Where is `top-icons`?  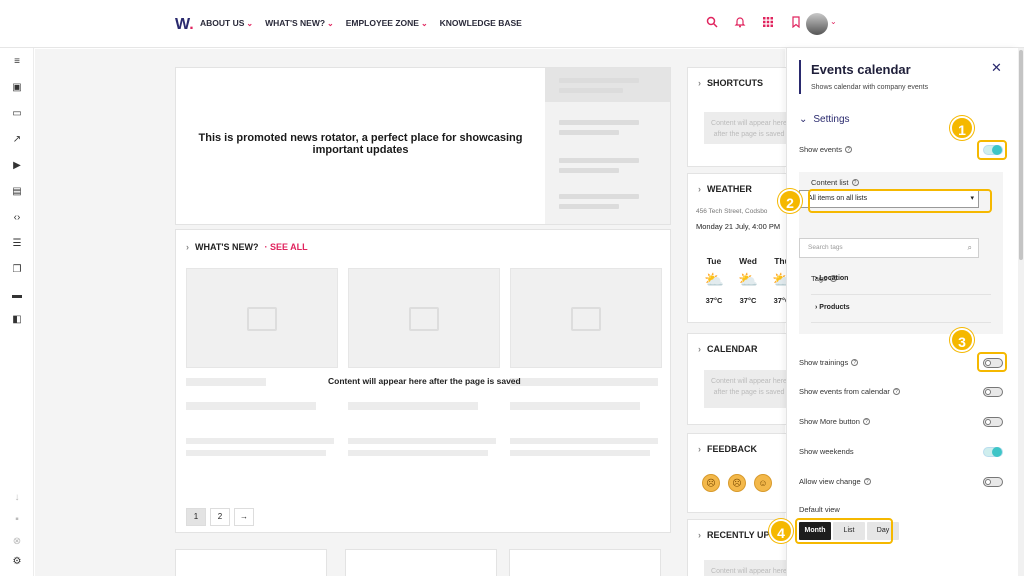
top-icons is located at coordinates (754, 23).